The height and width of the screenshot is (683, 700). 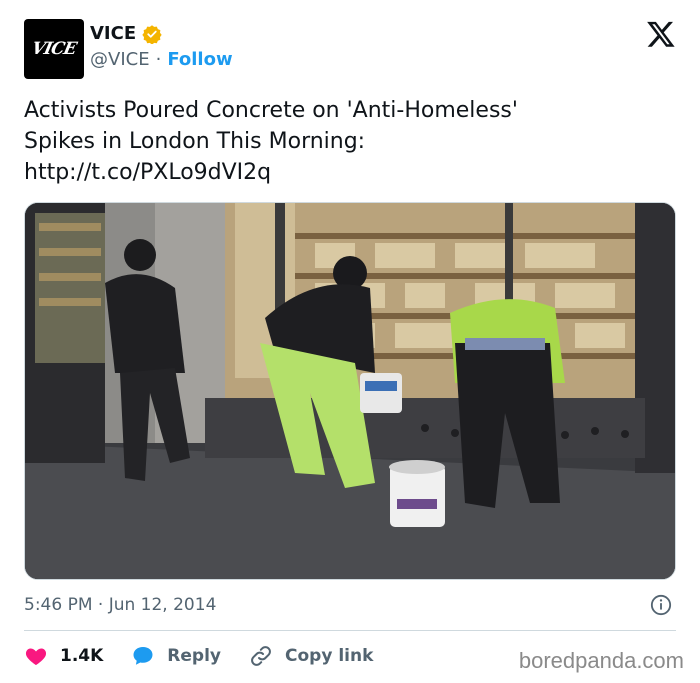 What do you see at coordinates (113, 33) in the screenshot?
I see `author-name: VICE` at bounding box center [113, 33].